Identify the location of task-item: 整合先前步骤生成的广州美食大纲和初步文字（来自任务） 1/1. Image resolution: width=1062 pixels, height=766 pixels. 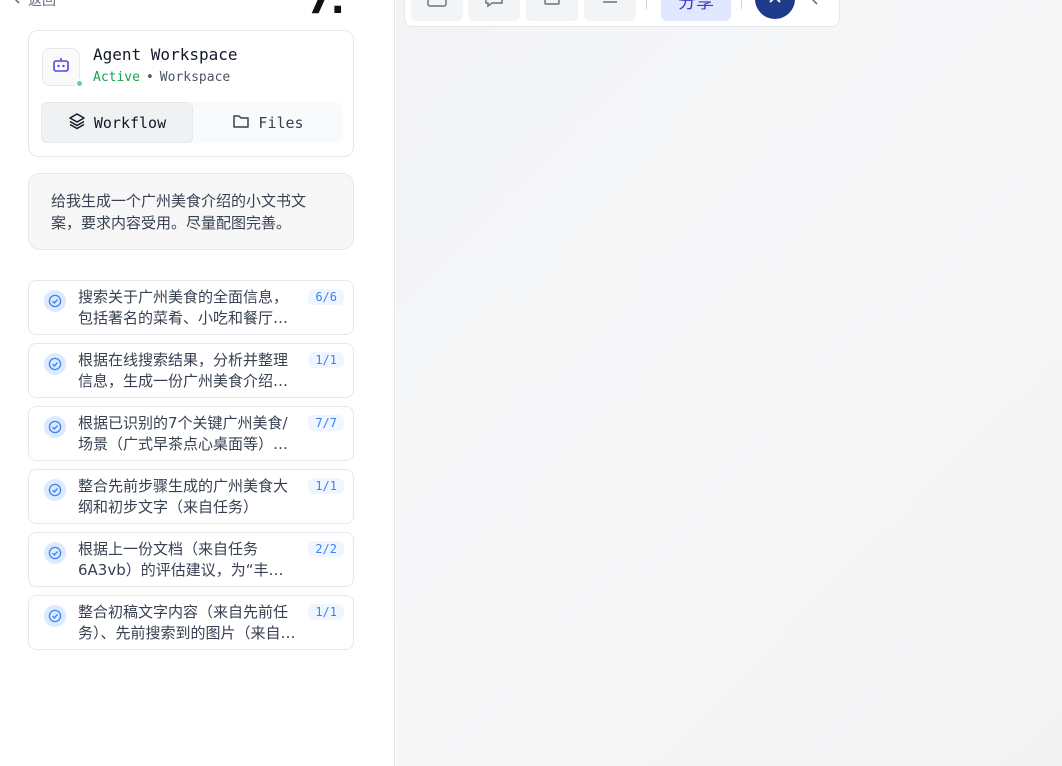
(191, 496).